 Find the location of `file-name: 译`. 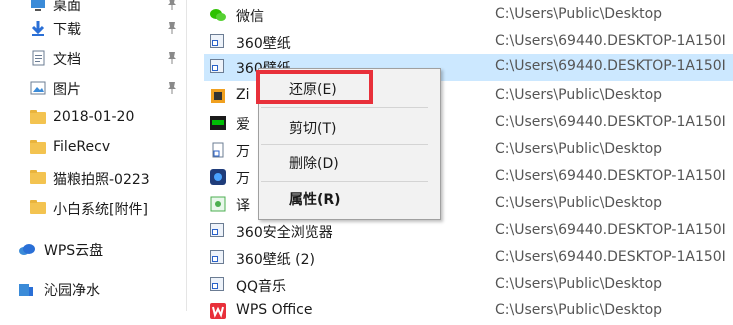

file-name: 译 is located at coordinates (243, 206).